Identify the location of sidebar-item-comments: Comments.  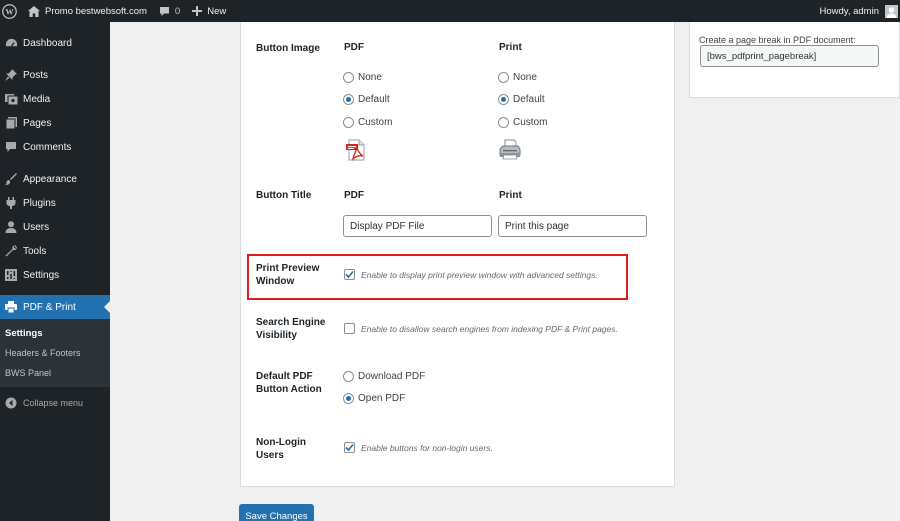
(55, 147).